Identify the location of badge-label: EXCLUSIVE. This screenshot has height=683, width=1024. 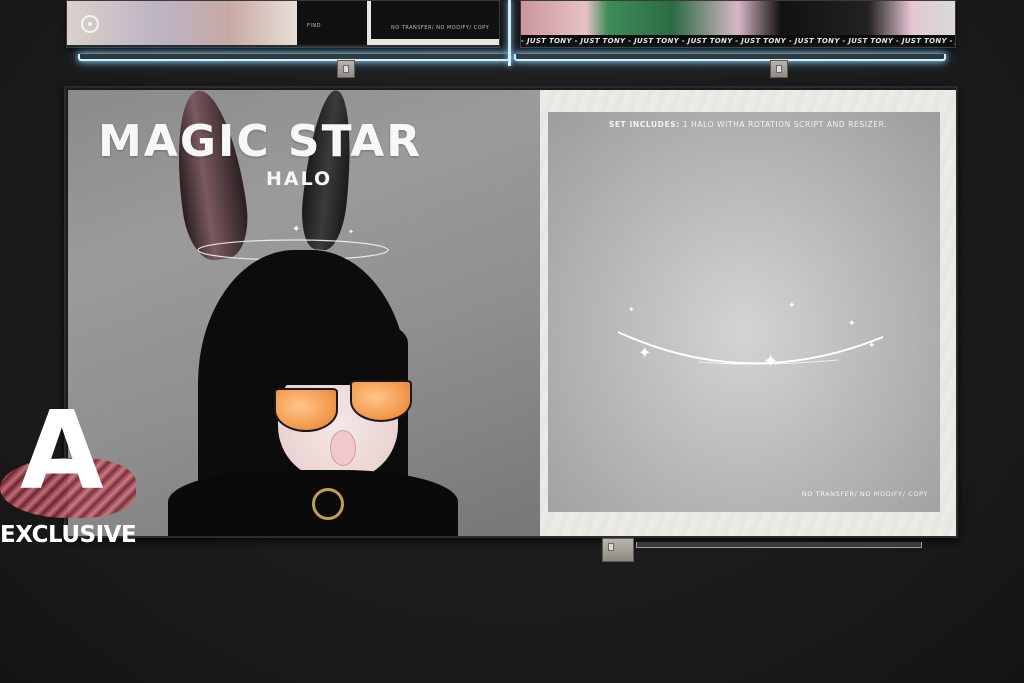
(68, 535).